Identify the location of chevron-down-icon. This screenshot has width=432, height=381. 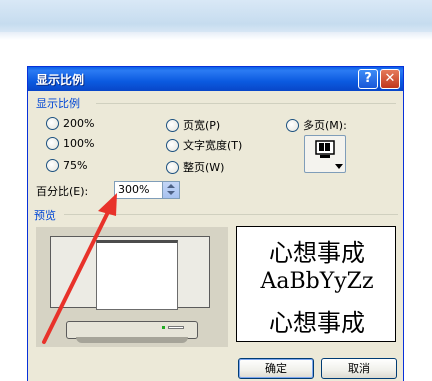
(339, 166).